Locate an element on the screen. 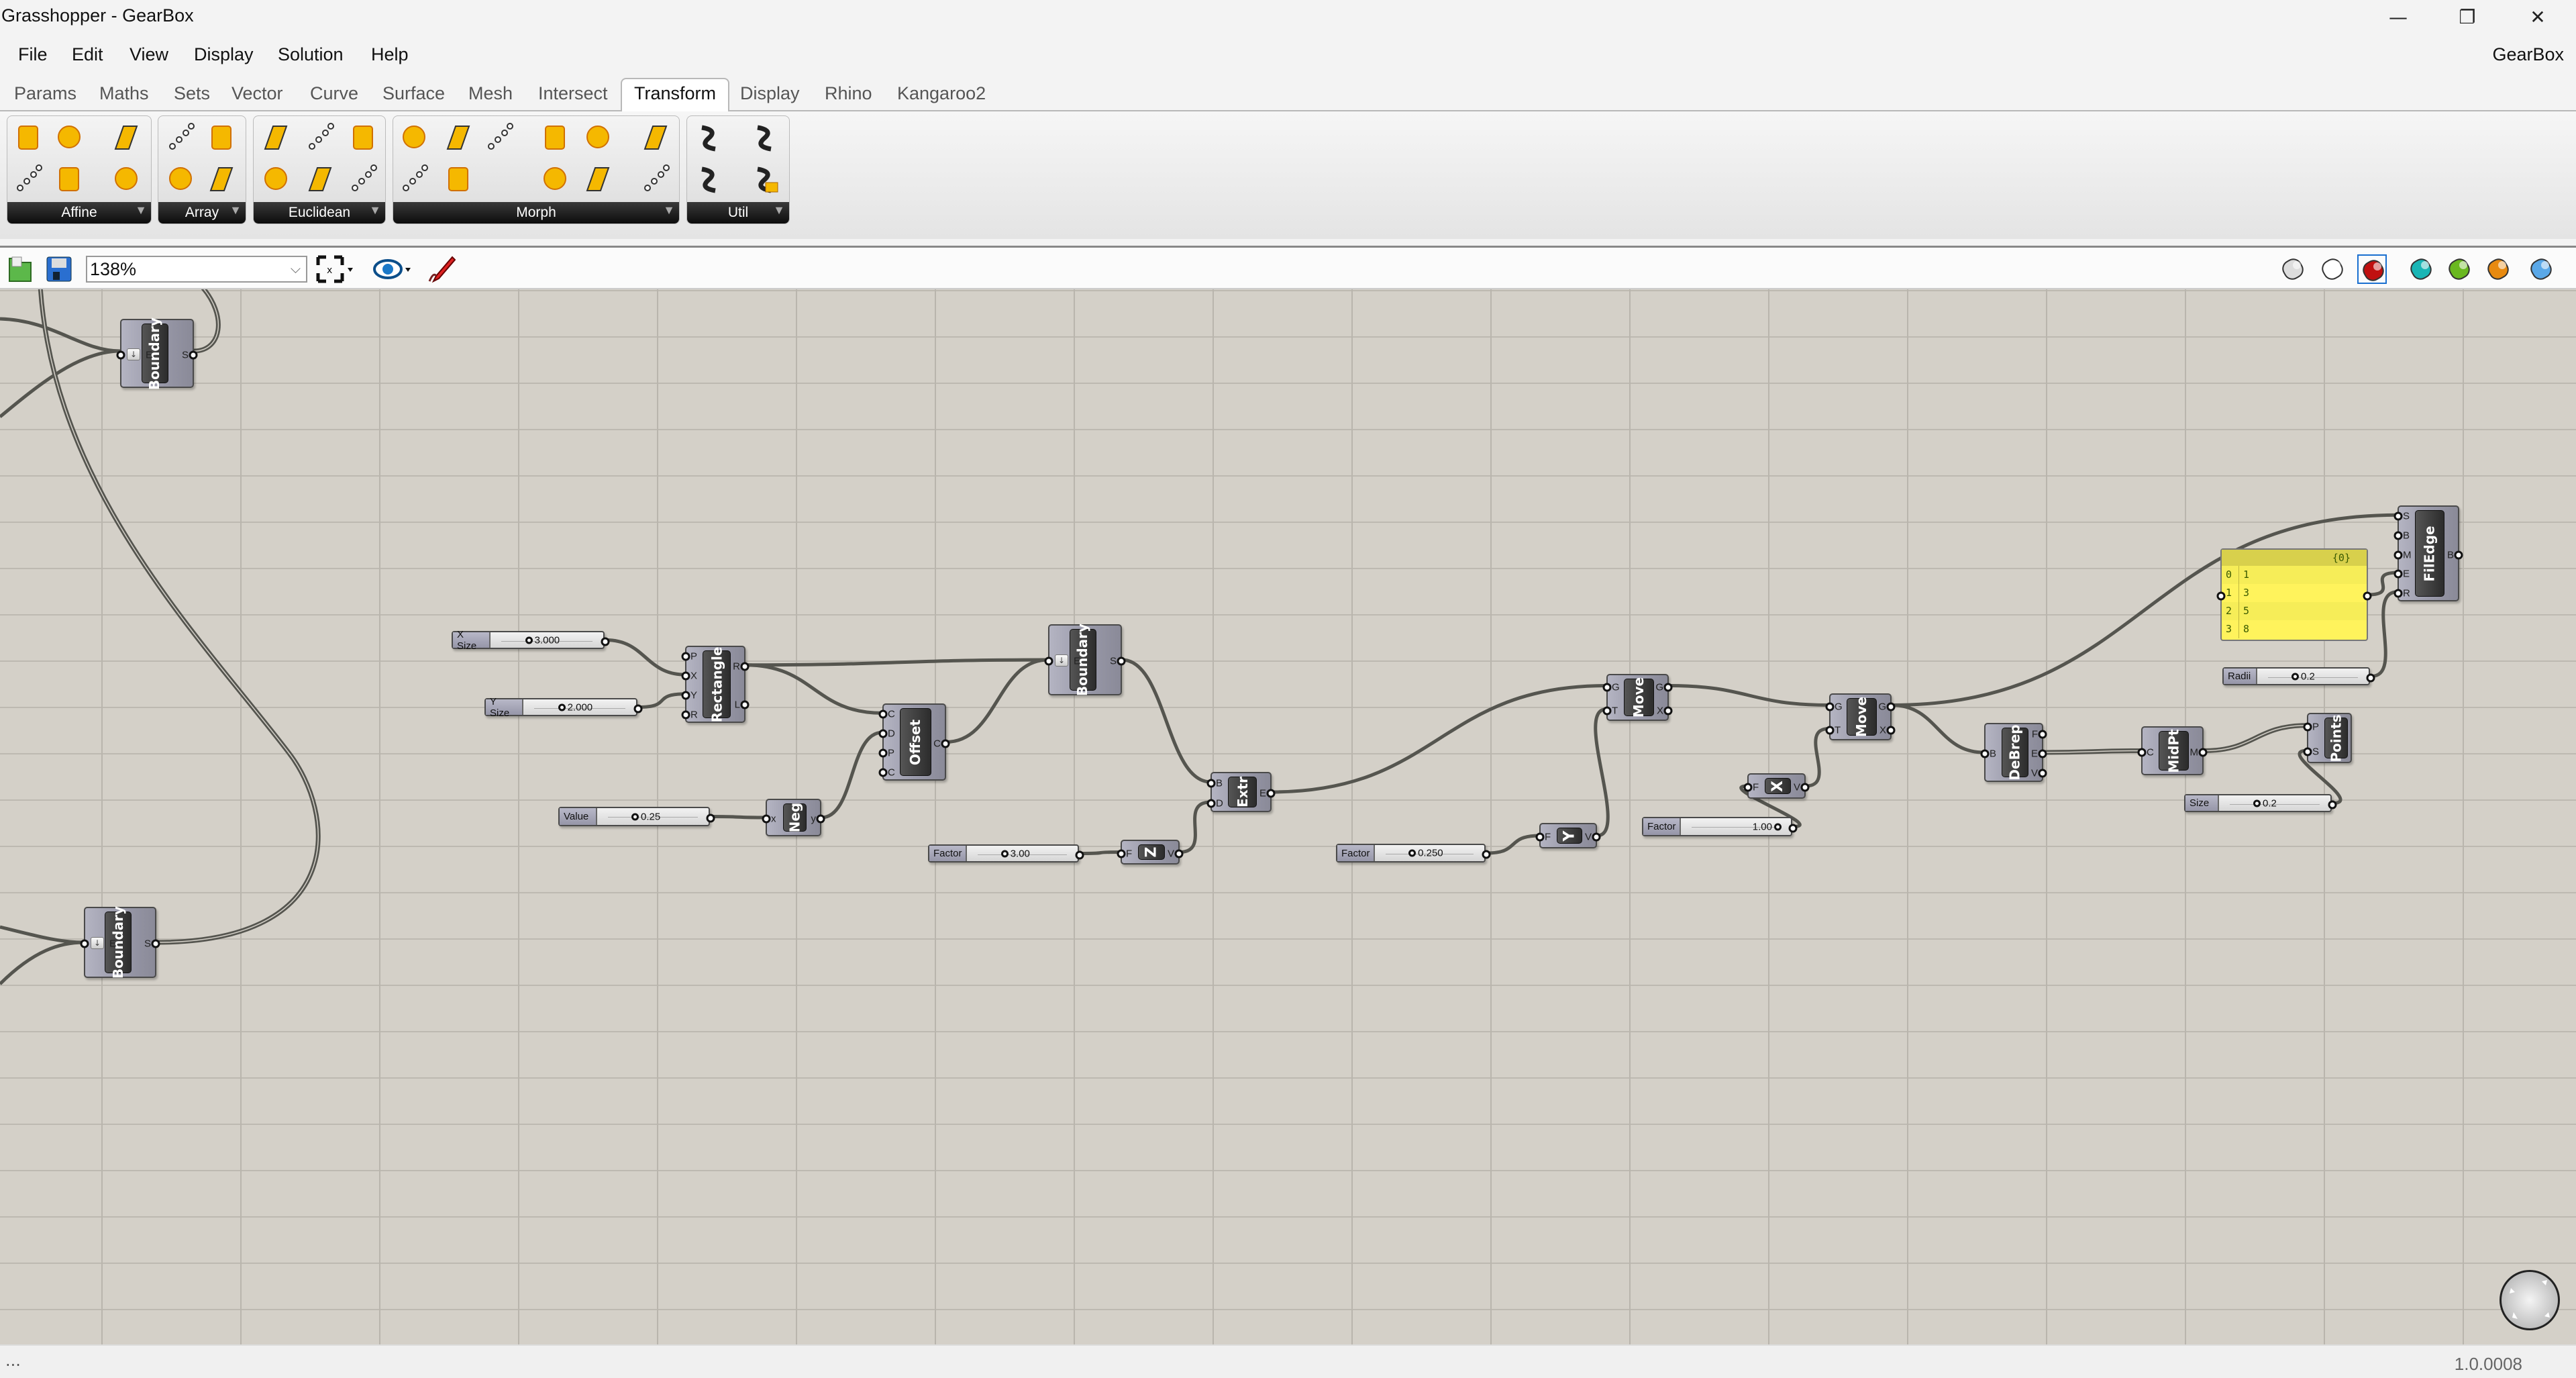  camera-obscura-icon is located at coordinates (126, 179).